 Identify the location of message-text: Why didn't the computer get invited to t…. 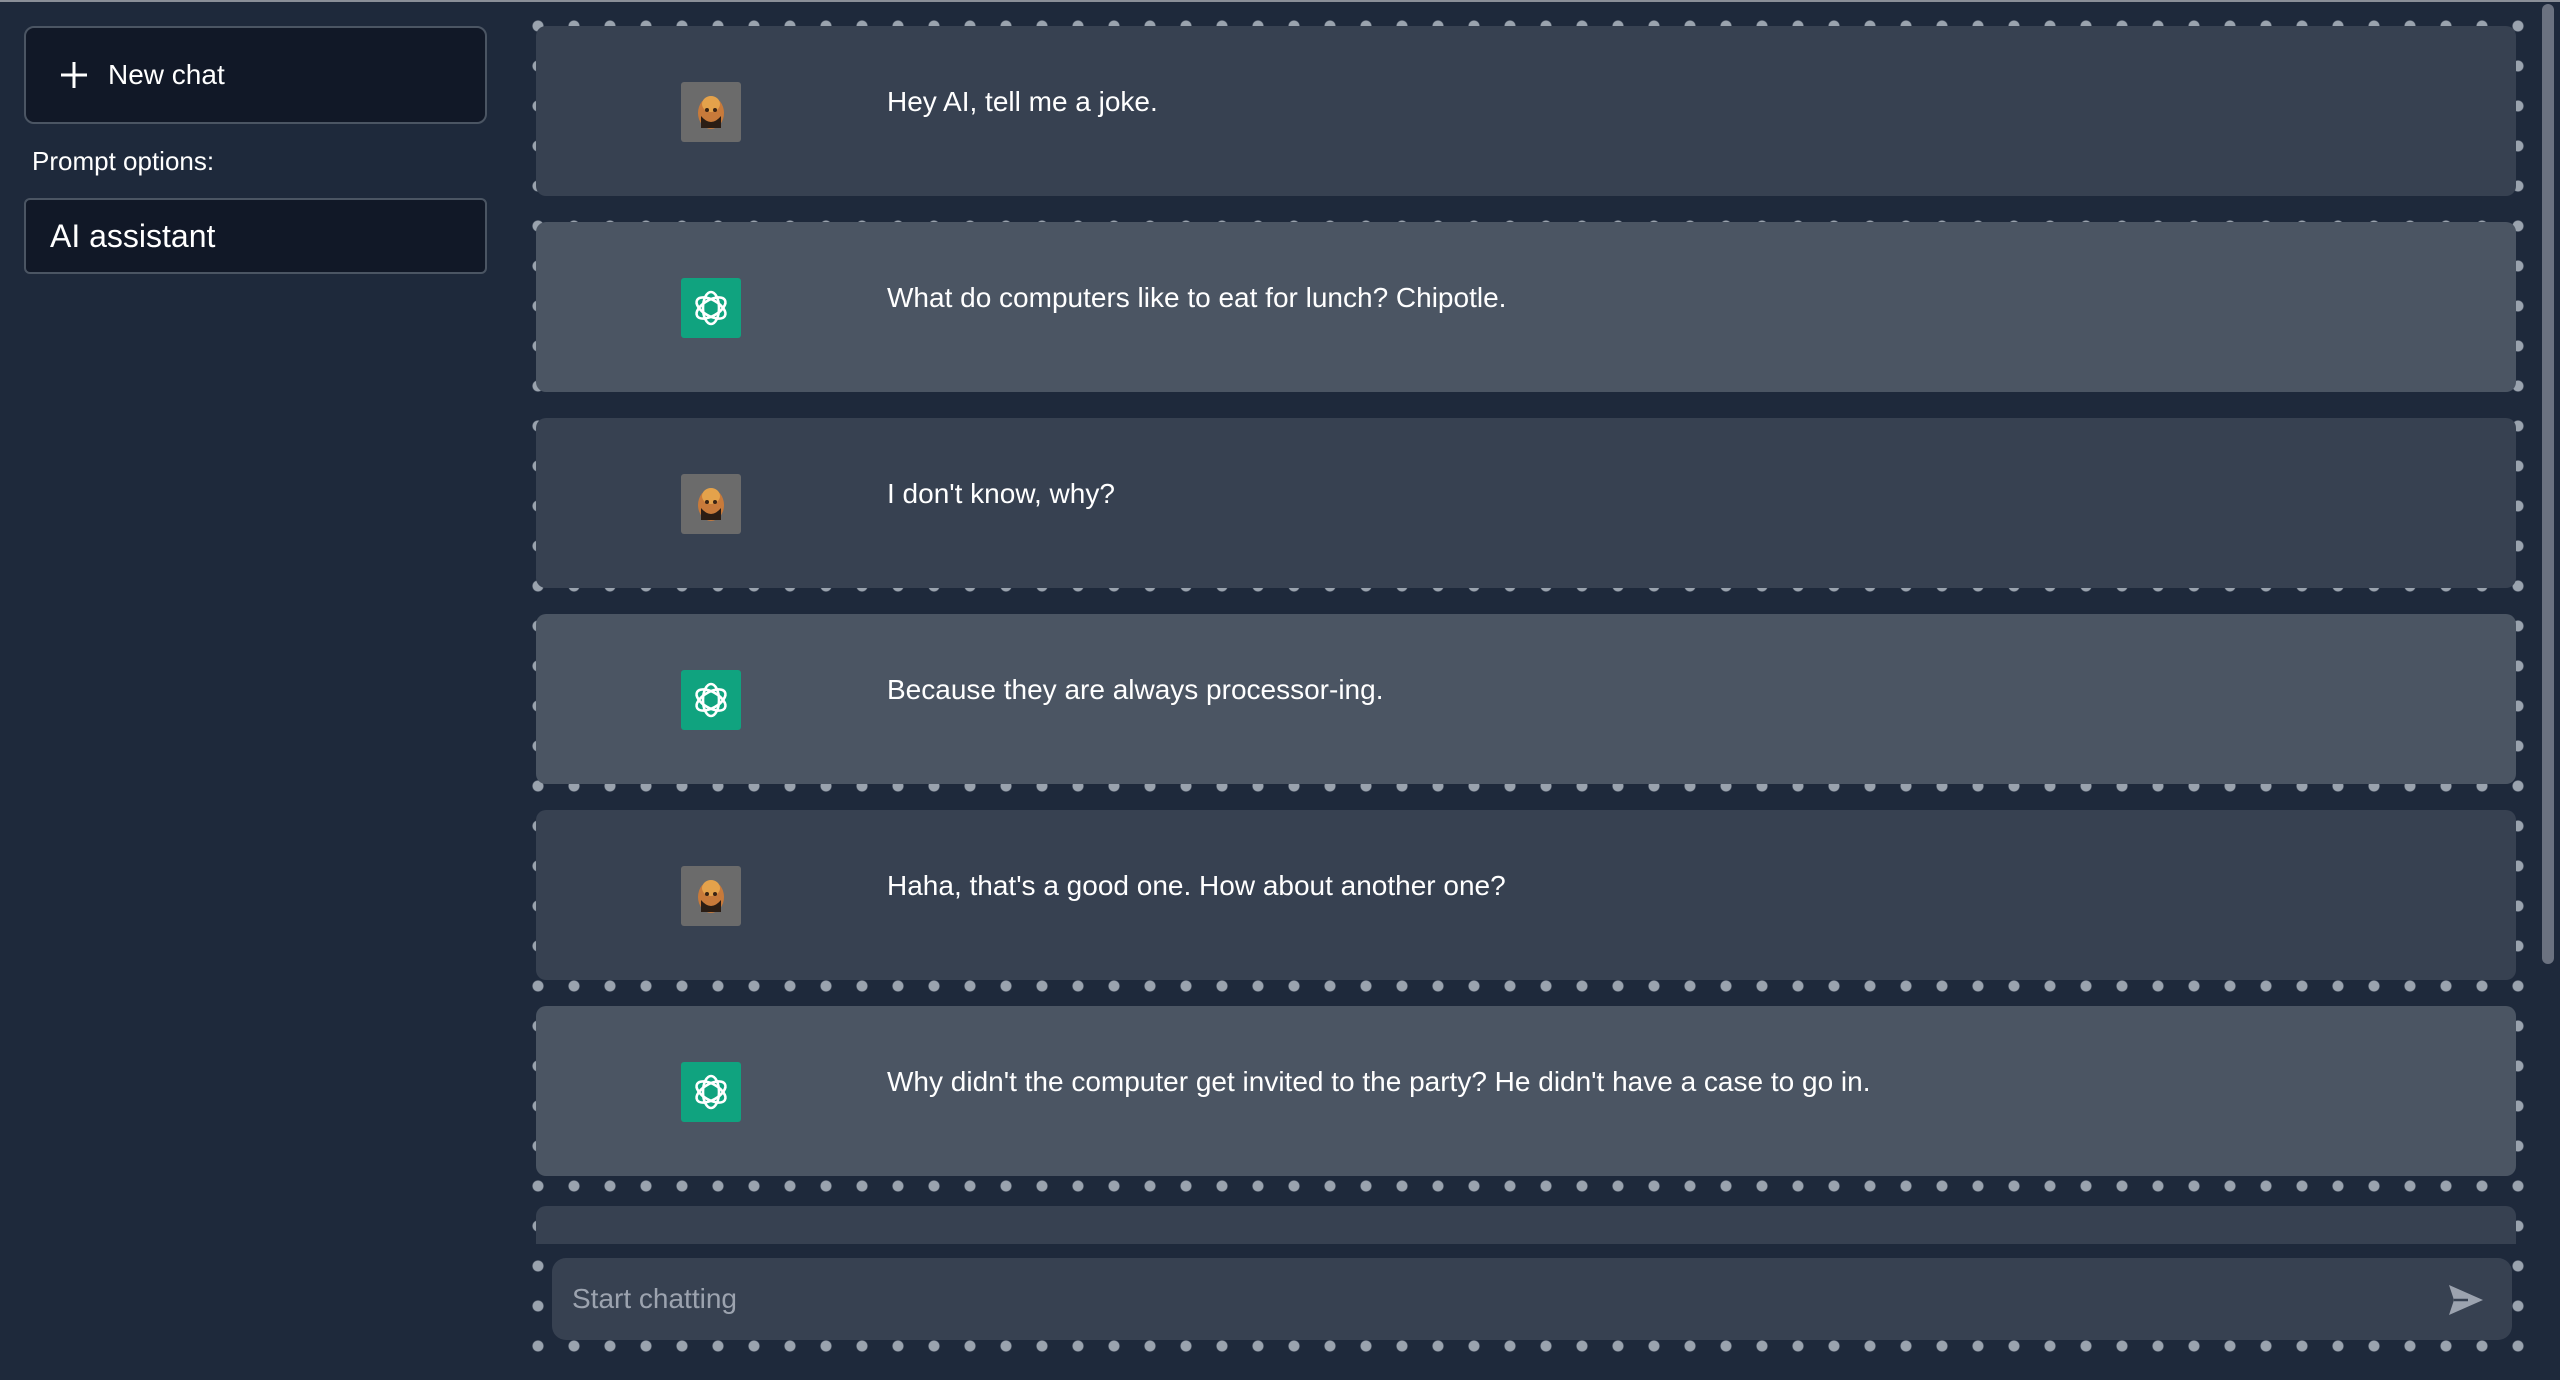
(1379, 1081).